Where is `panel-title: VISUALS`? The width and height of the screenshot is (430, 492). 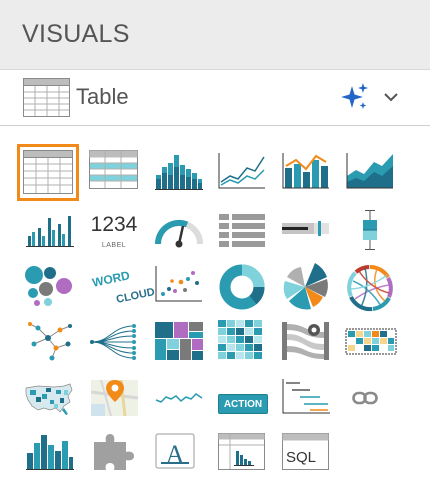
panel-title: VISUALS is located at coordinates (76, 34).